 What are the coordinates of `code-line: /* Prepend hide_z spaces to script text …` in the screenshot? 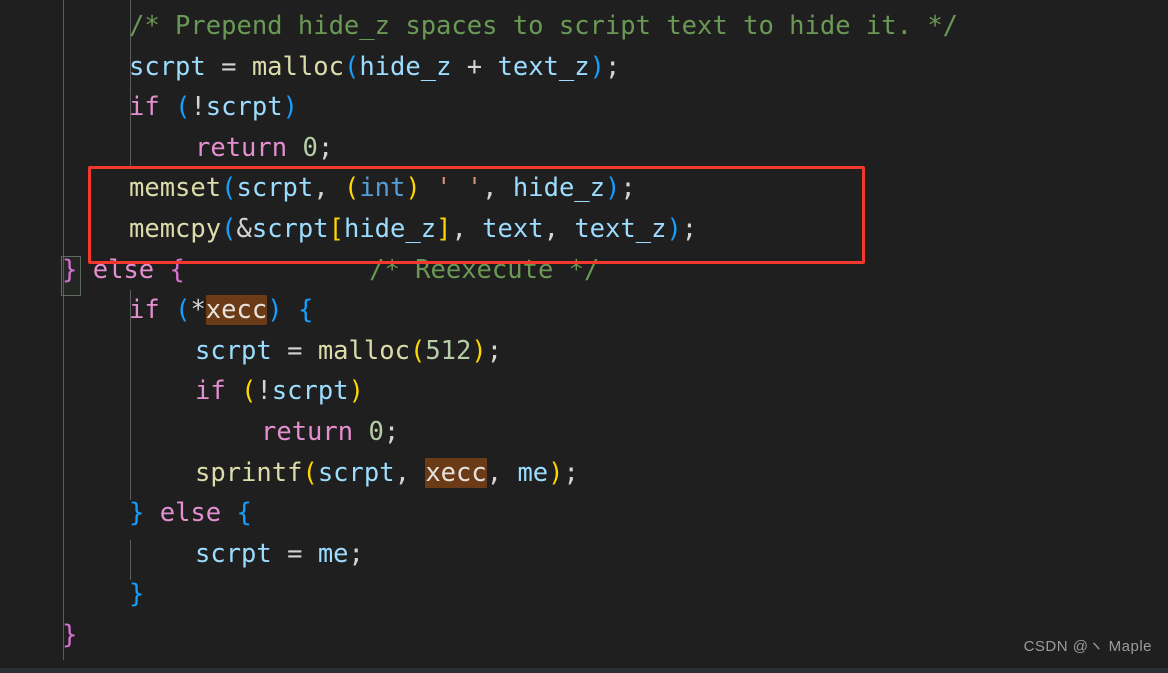 It's located at (584, 26).